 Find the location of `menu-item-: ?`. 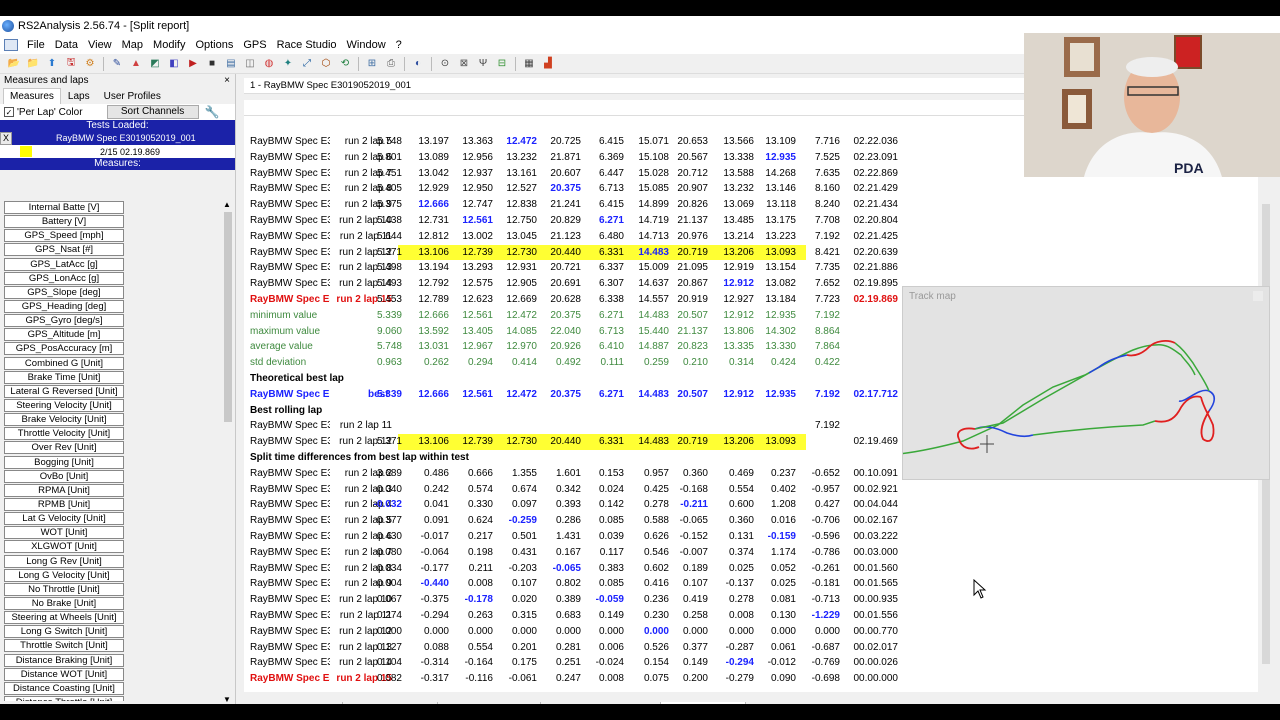

menu-item-: ? is located at coordinates (399, 45).